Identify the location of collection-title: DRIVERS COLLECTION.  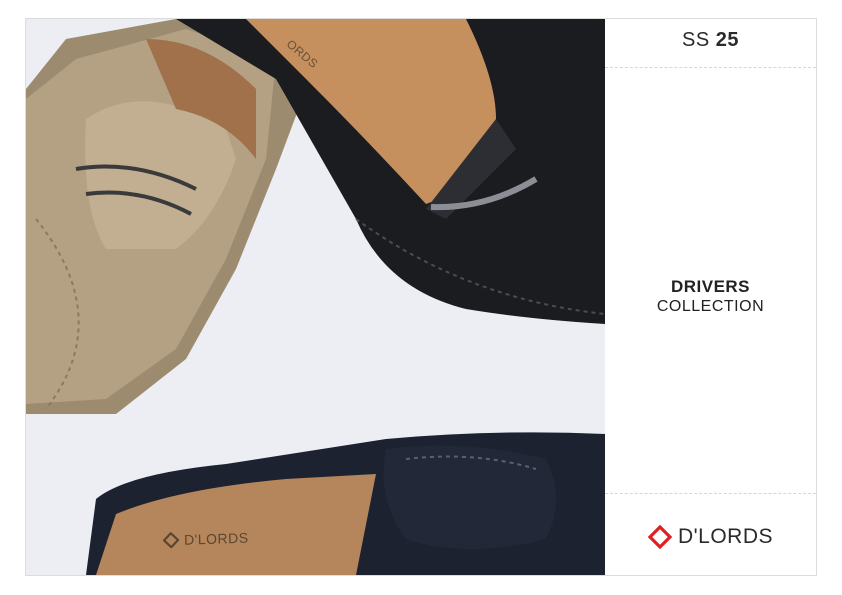
(710, 296).